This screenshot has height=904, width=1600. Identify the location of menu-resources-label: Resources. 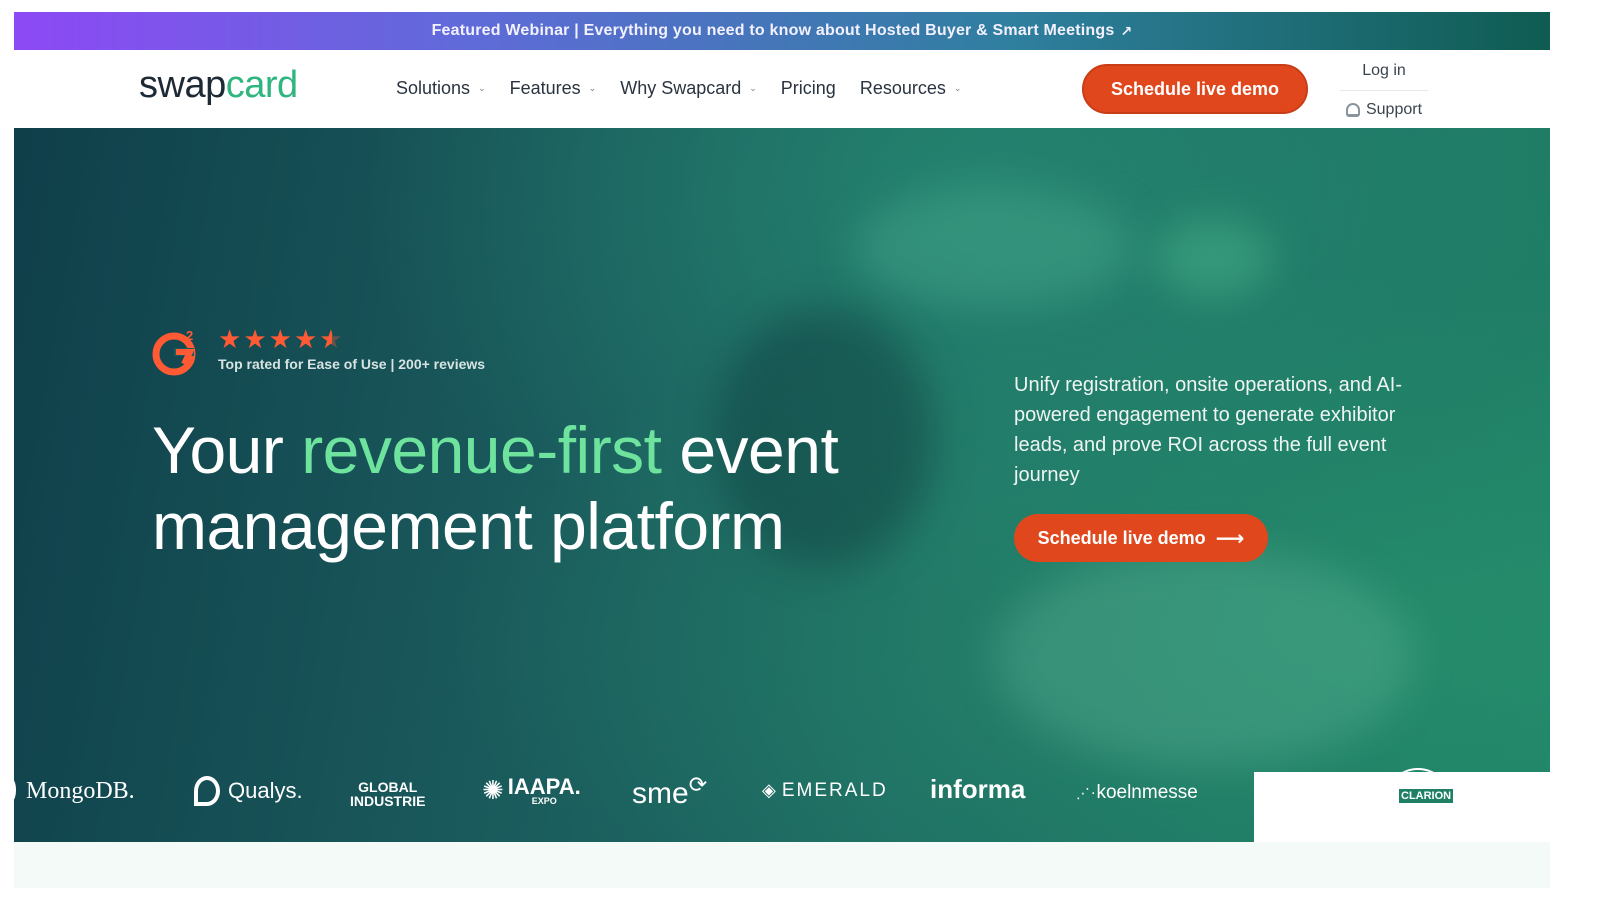
(902, 88).